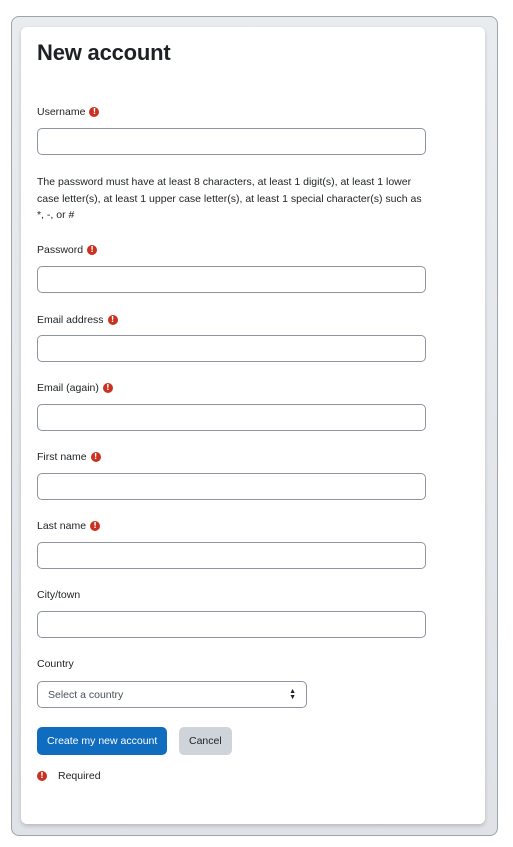  I want to click on username-input, so click(231, 141).